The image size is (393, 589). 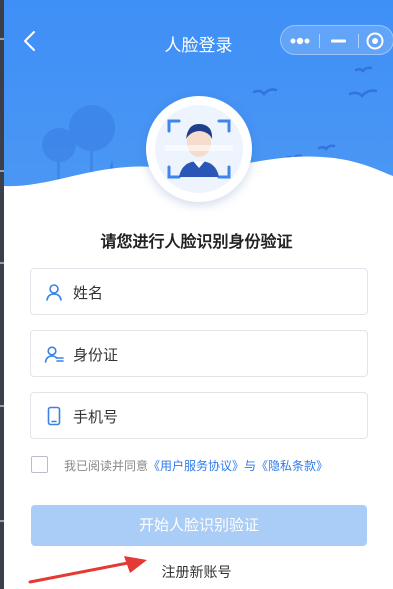 I want to click on minimize-icon, so click(x=338, y=41).